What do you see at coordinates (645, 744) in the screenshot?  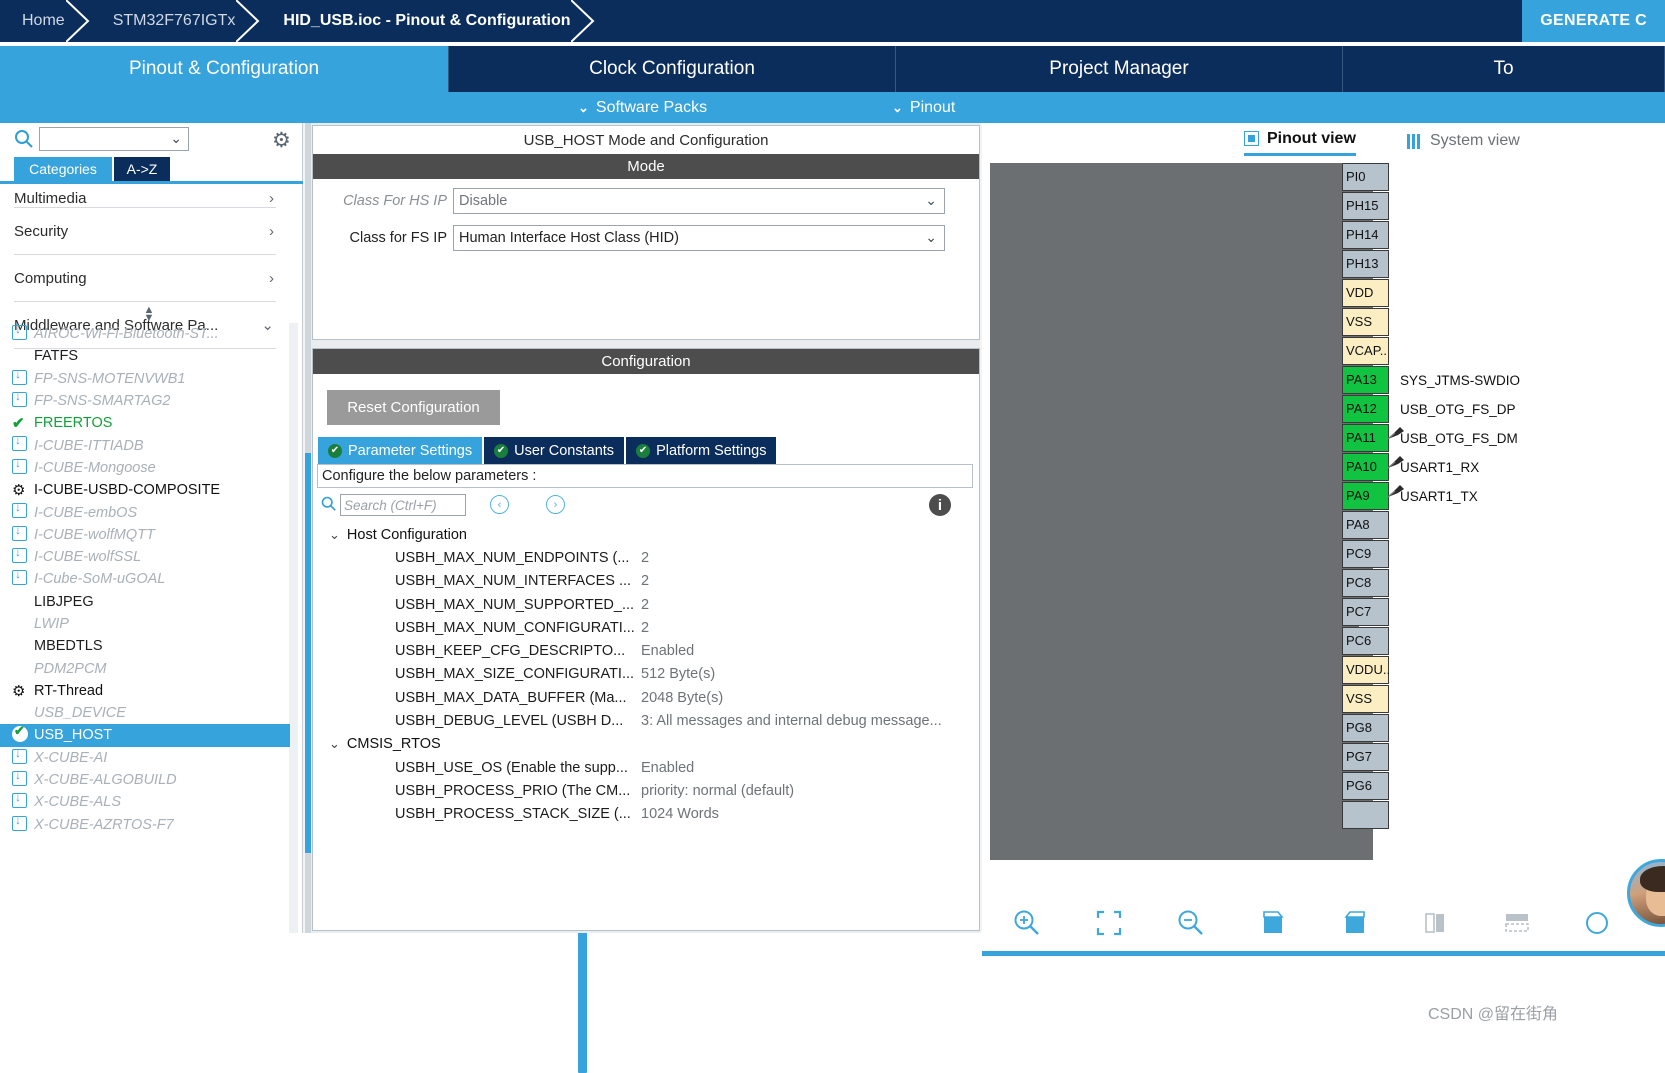 I see `parameter-group-header: ⌄ CMSIS_RTOS` at bounding box center [645, 744].